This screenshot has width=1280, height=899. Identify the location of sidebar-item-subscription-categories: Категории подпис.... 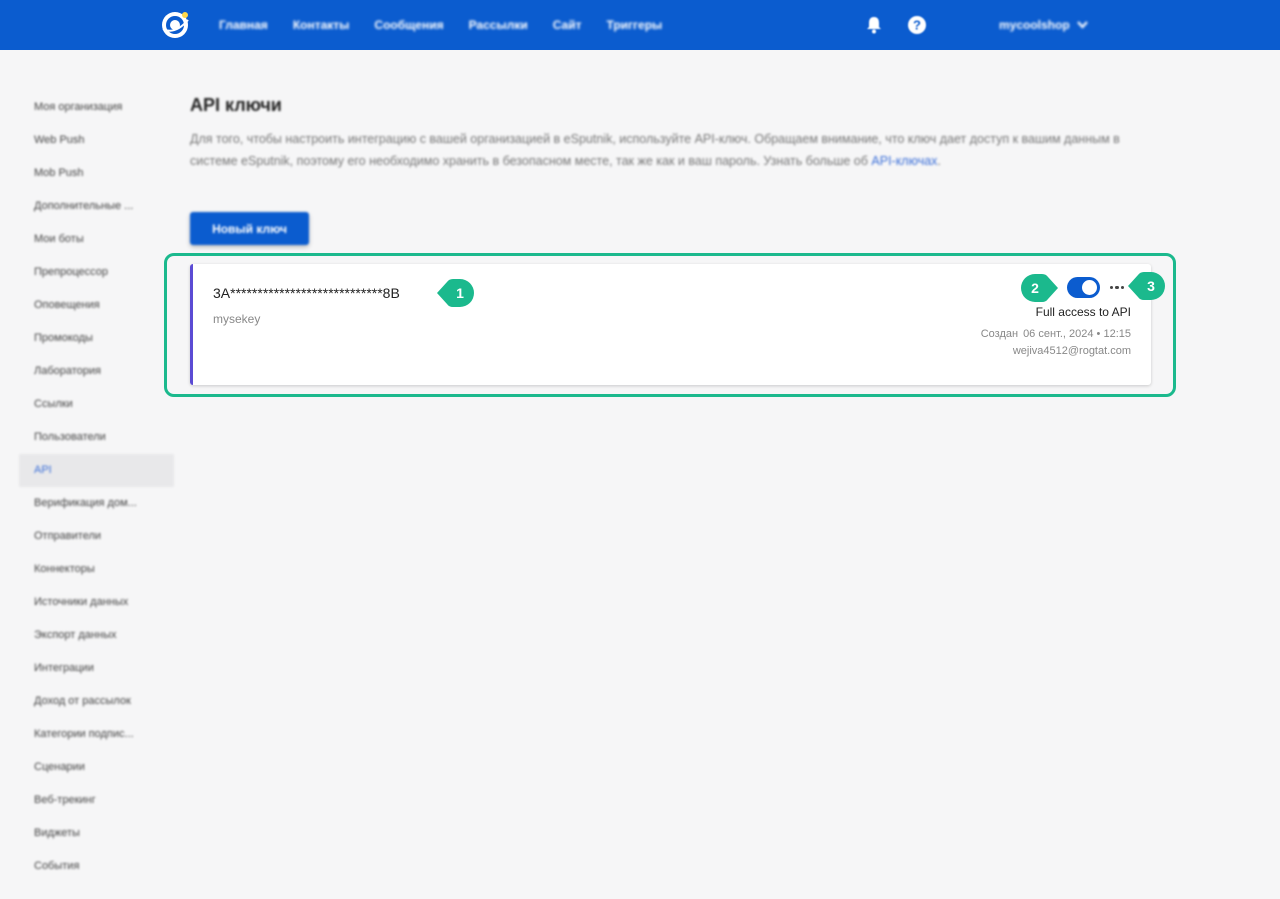
(96, 734).